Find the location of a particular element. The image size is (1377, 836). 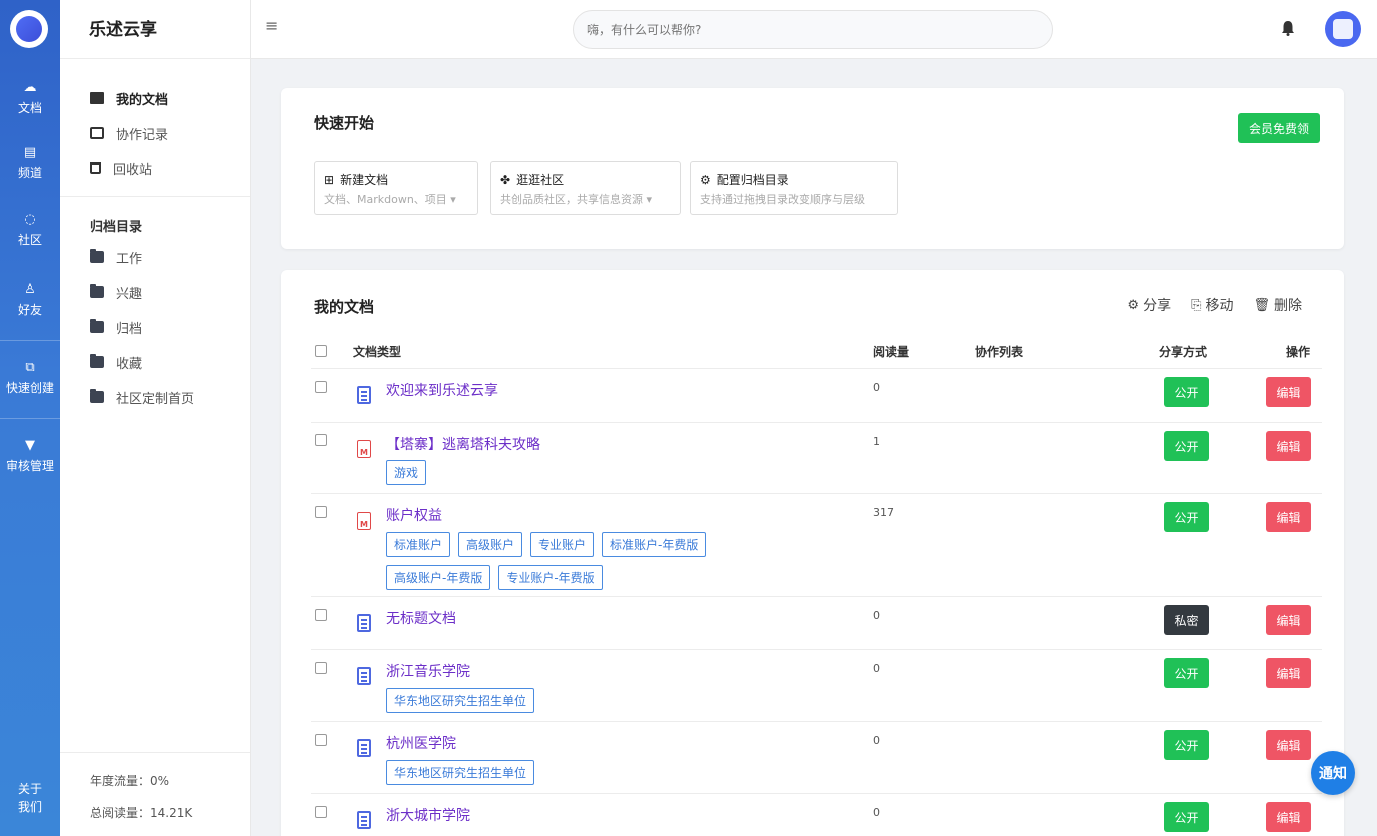

total-reads: 总阅读量：14.21K is located at coordinates (141, 813).